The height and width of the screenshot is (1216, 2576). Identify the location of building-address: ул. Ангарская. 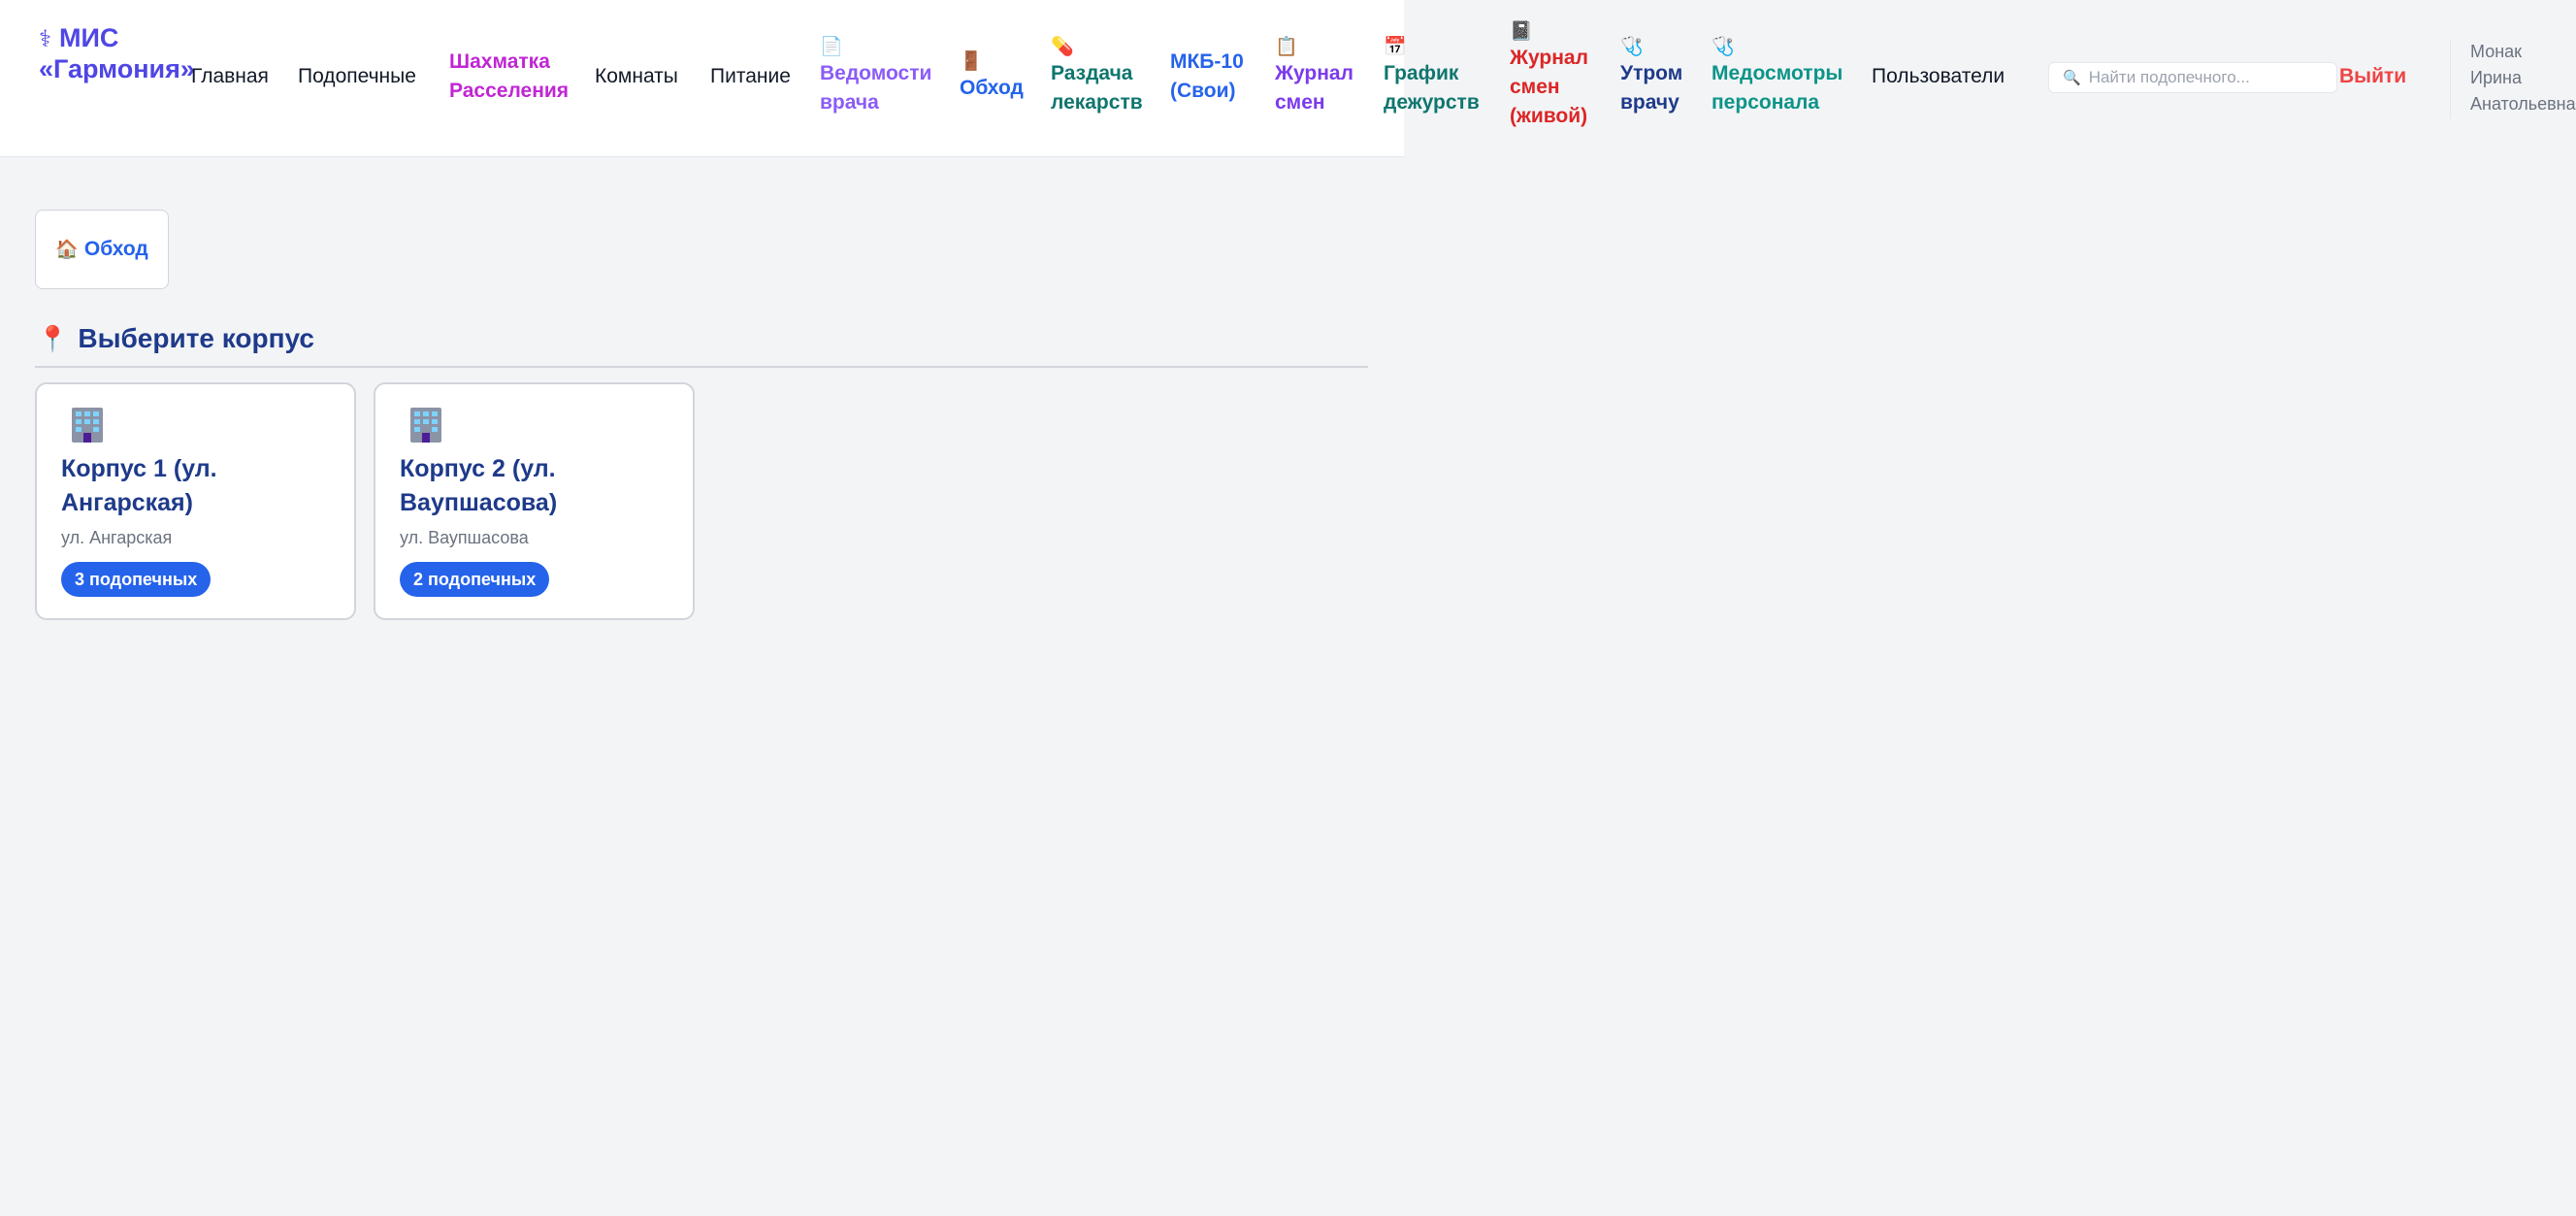
(117, 537).